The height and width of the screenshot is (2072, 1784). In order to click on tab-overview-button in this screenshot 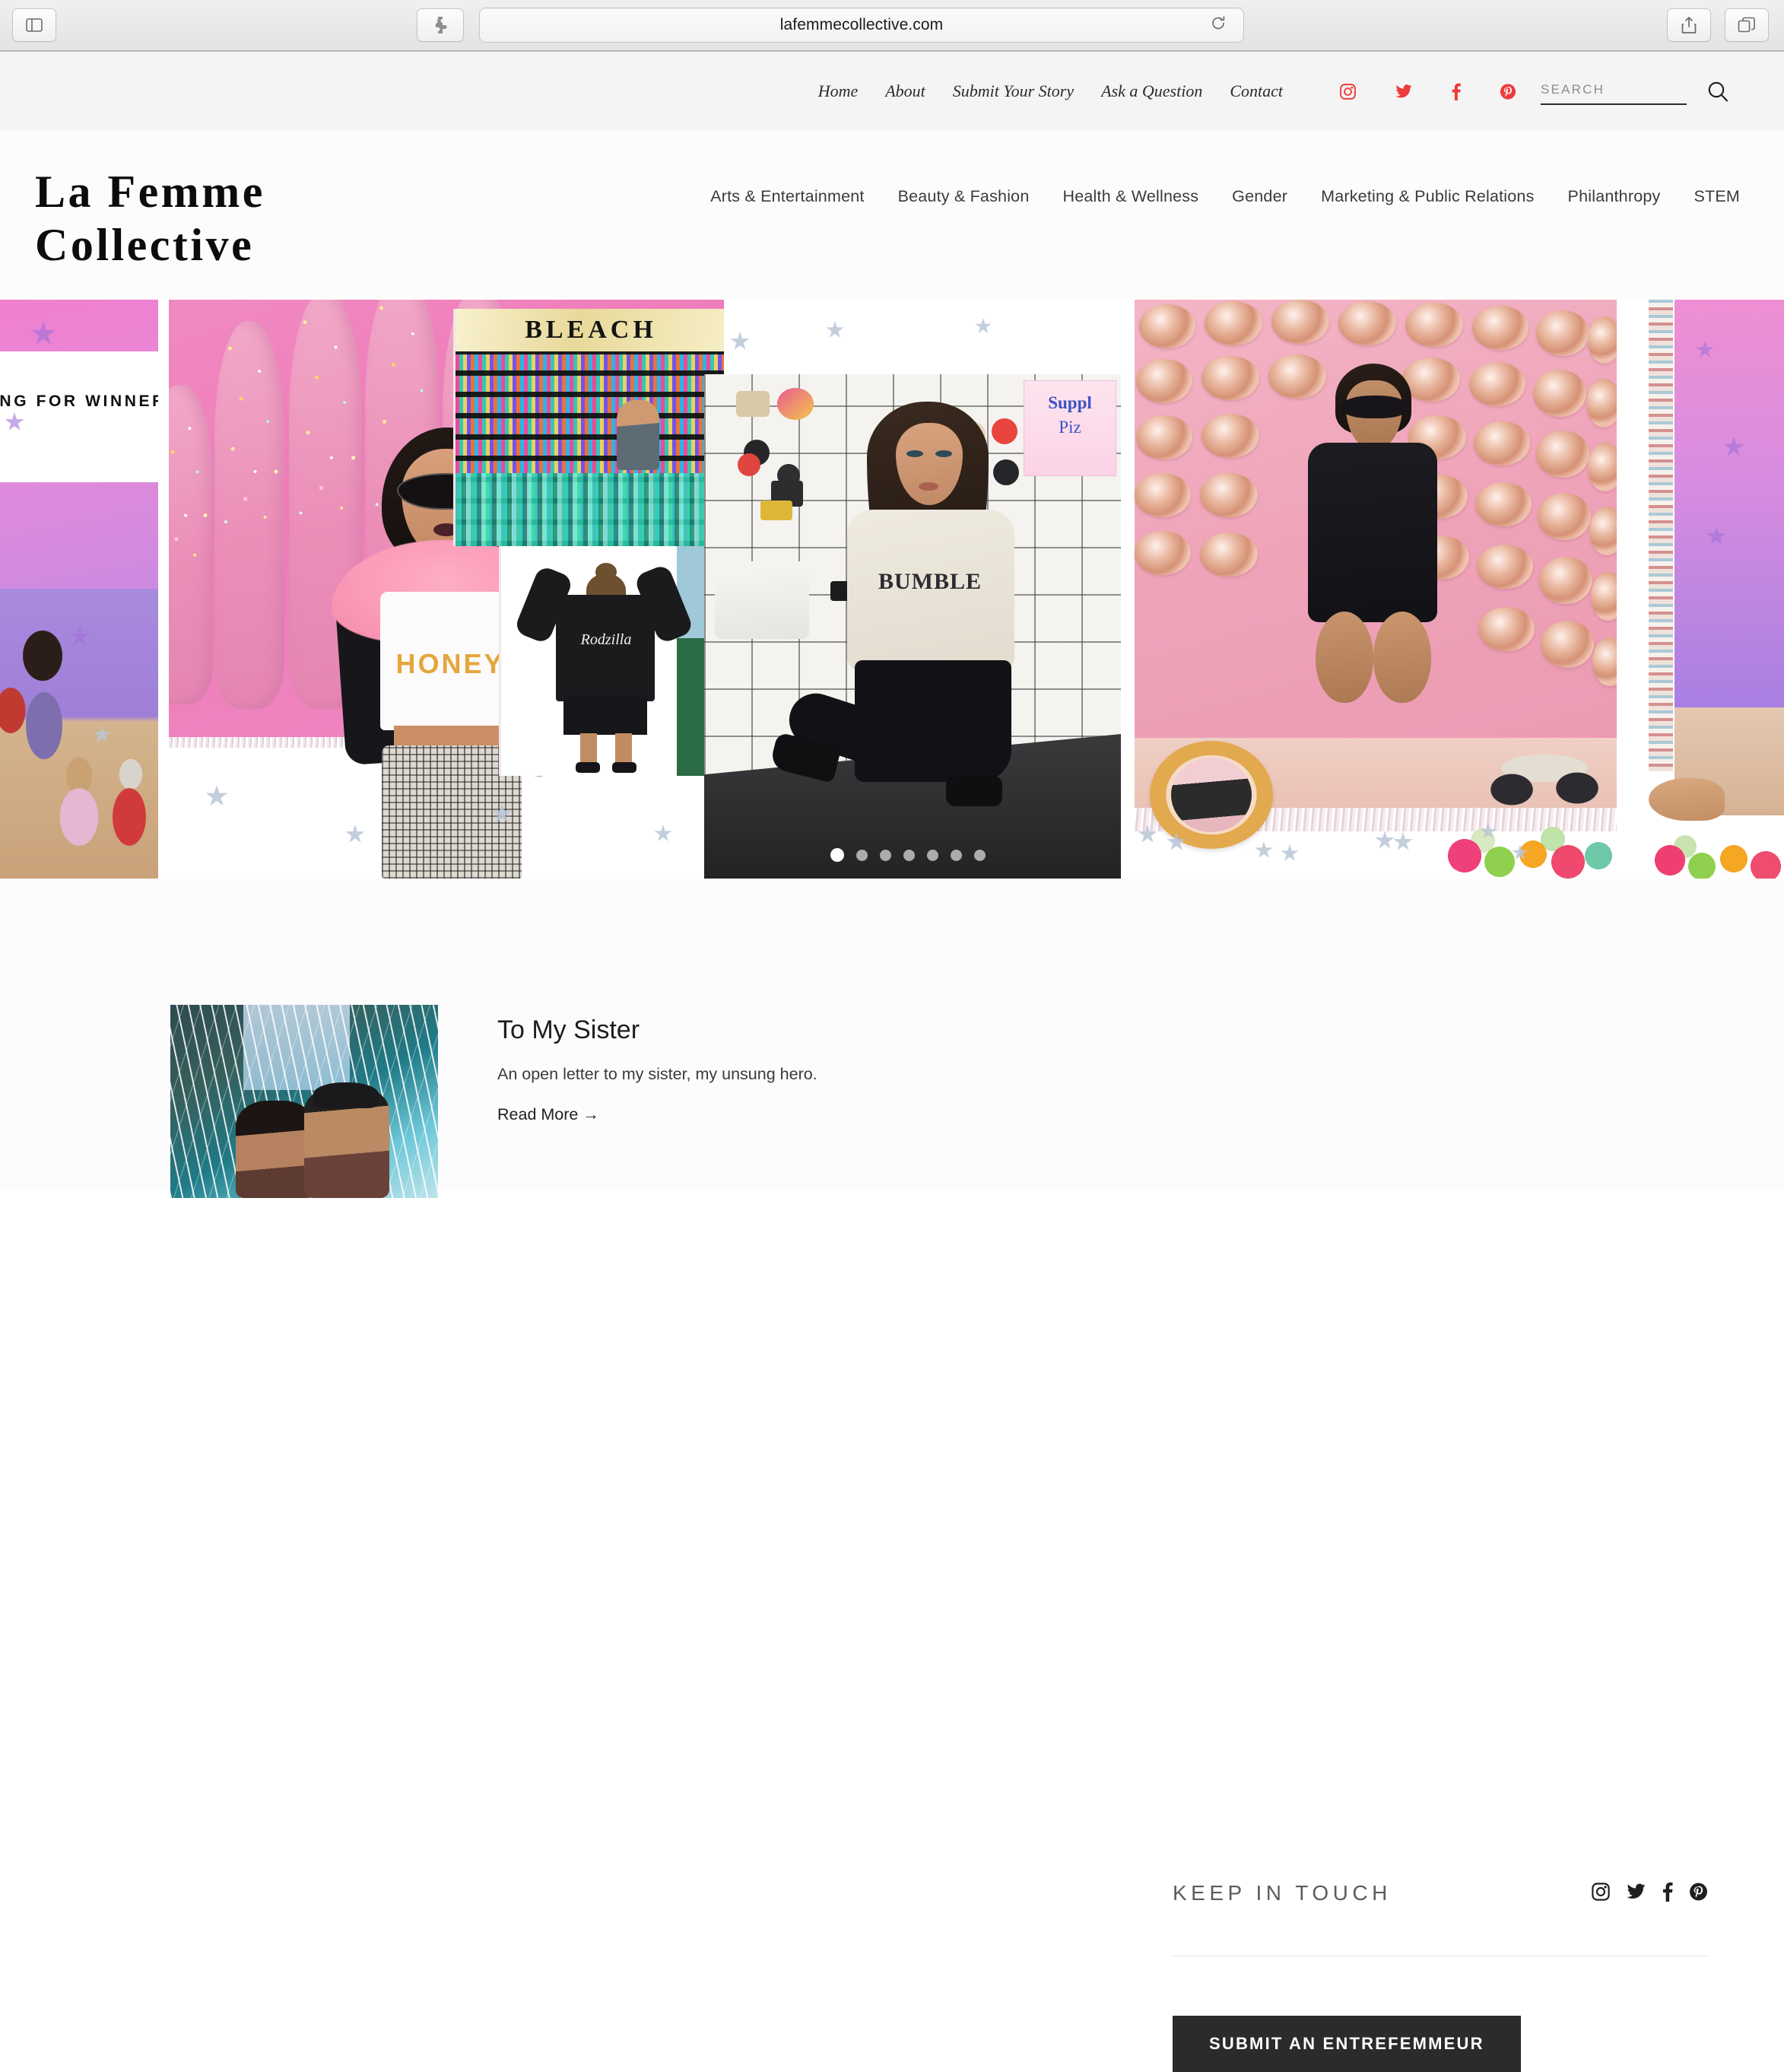, I will do `click(1747, 25)`.